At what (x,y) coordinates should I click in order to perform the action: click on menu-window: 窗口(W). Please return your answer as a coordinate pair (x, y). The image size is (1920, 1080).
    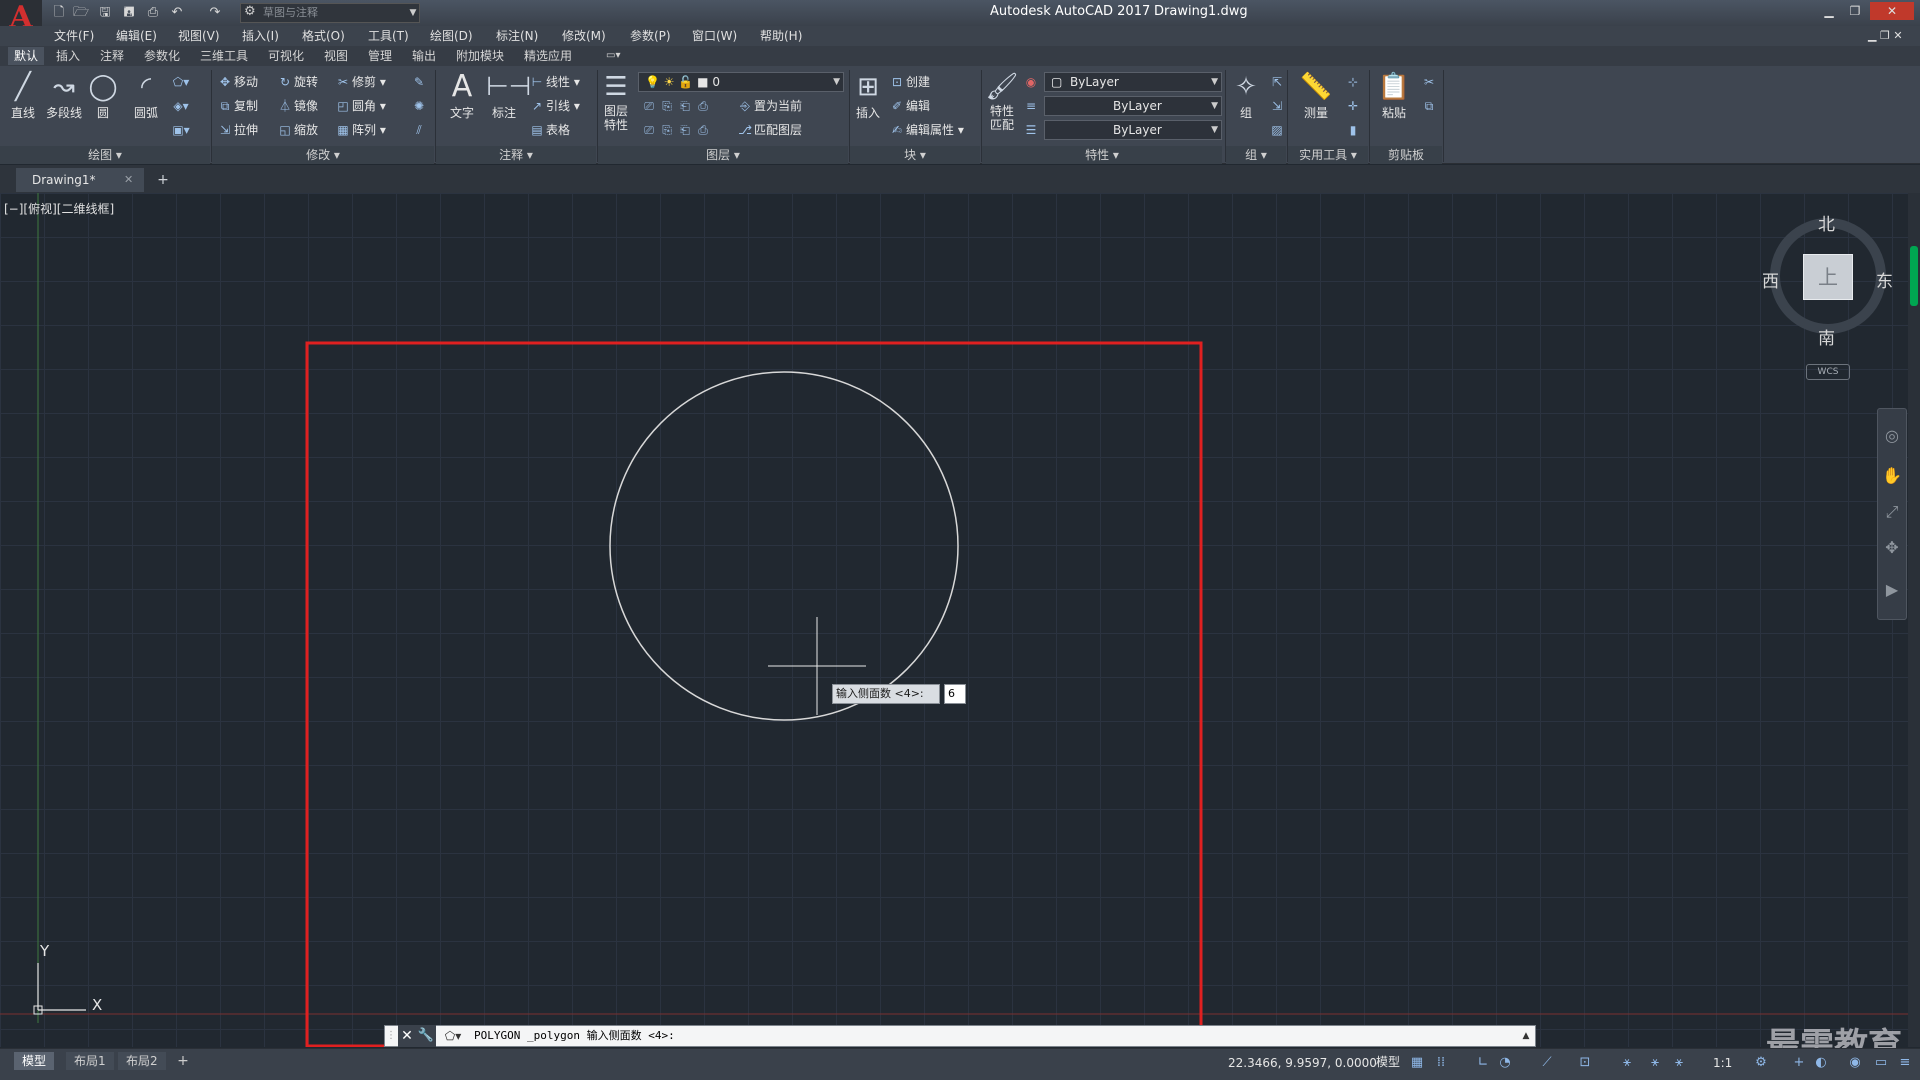
    Looking at the image, I should click on (714, 36).